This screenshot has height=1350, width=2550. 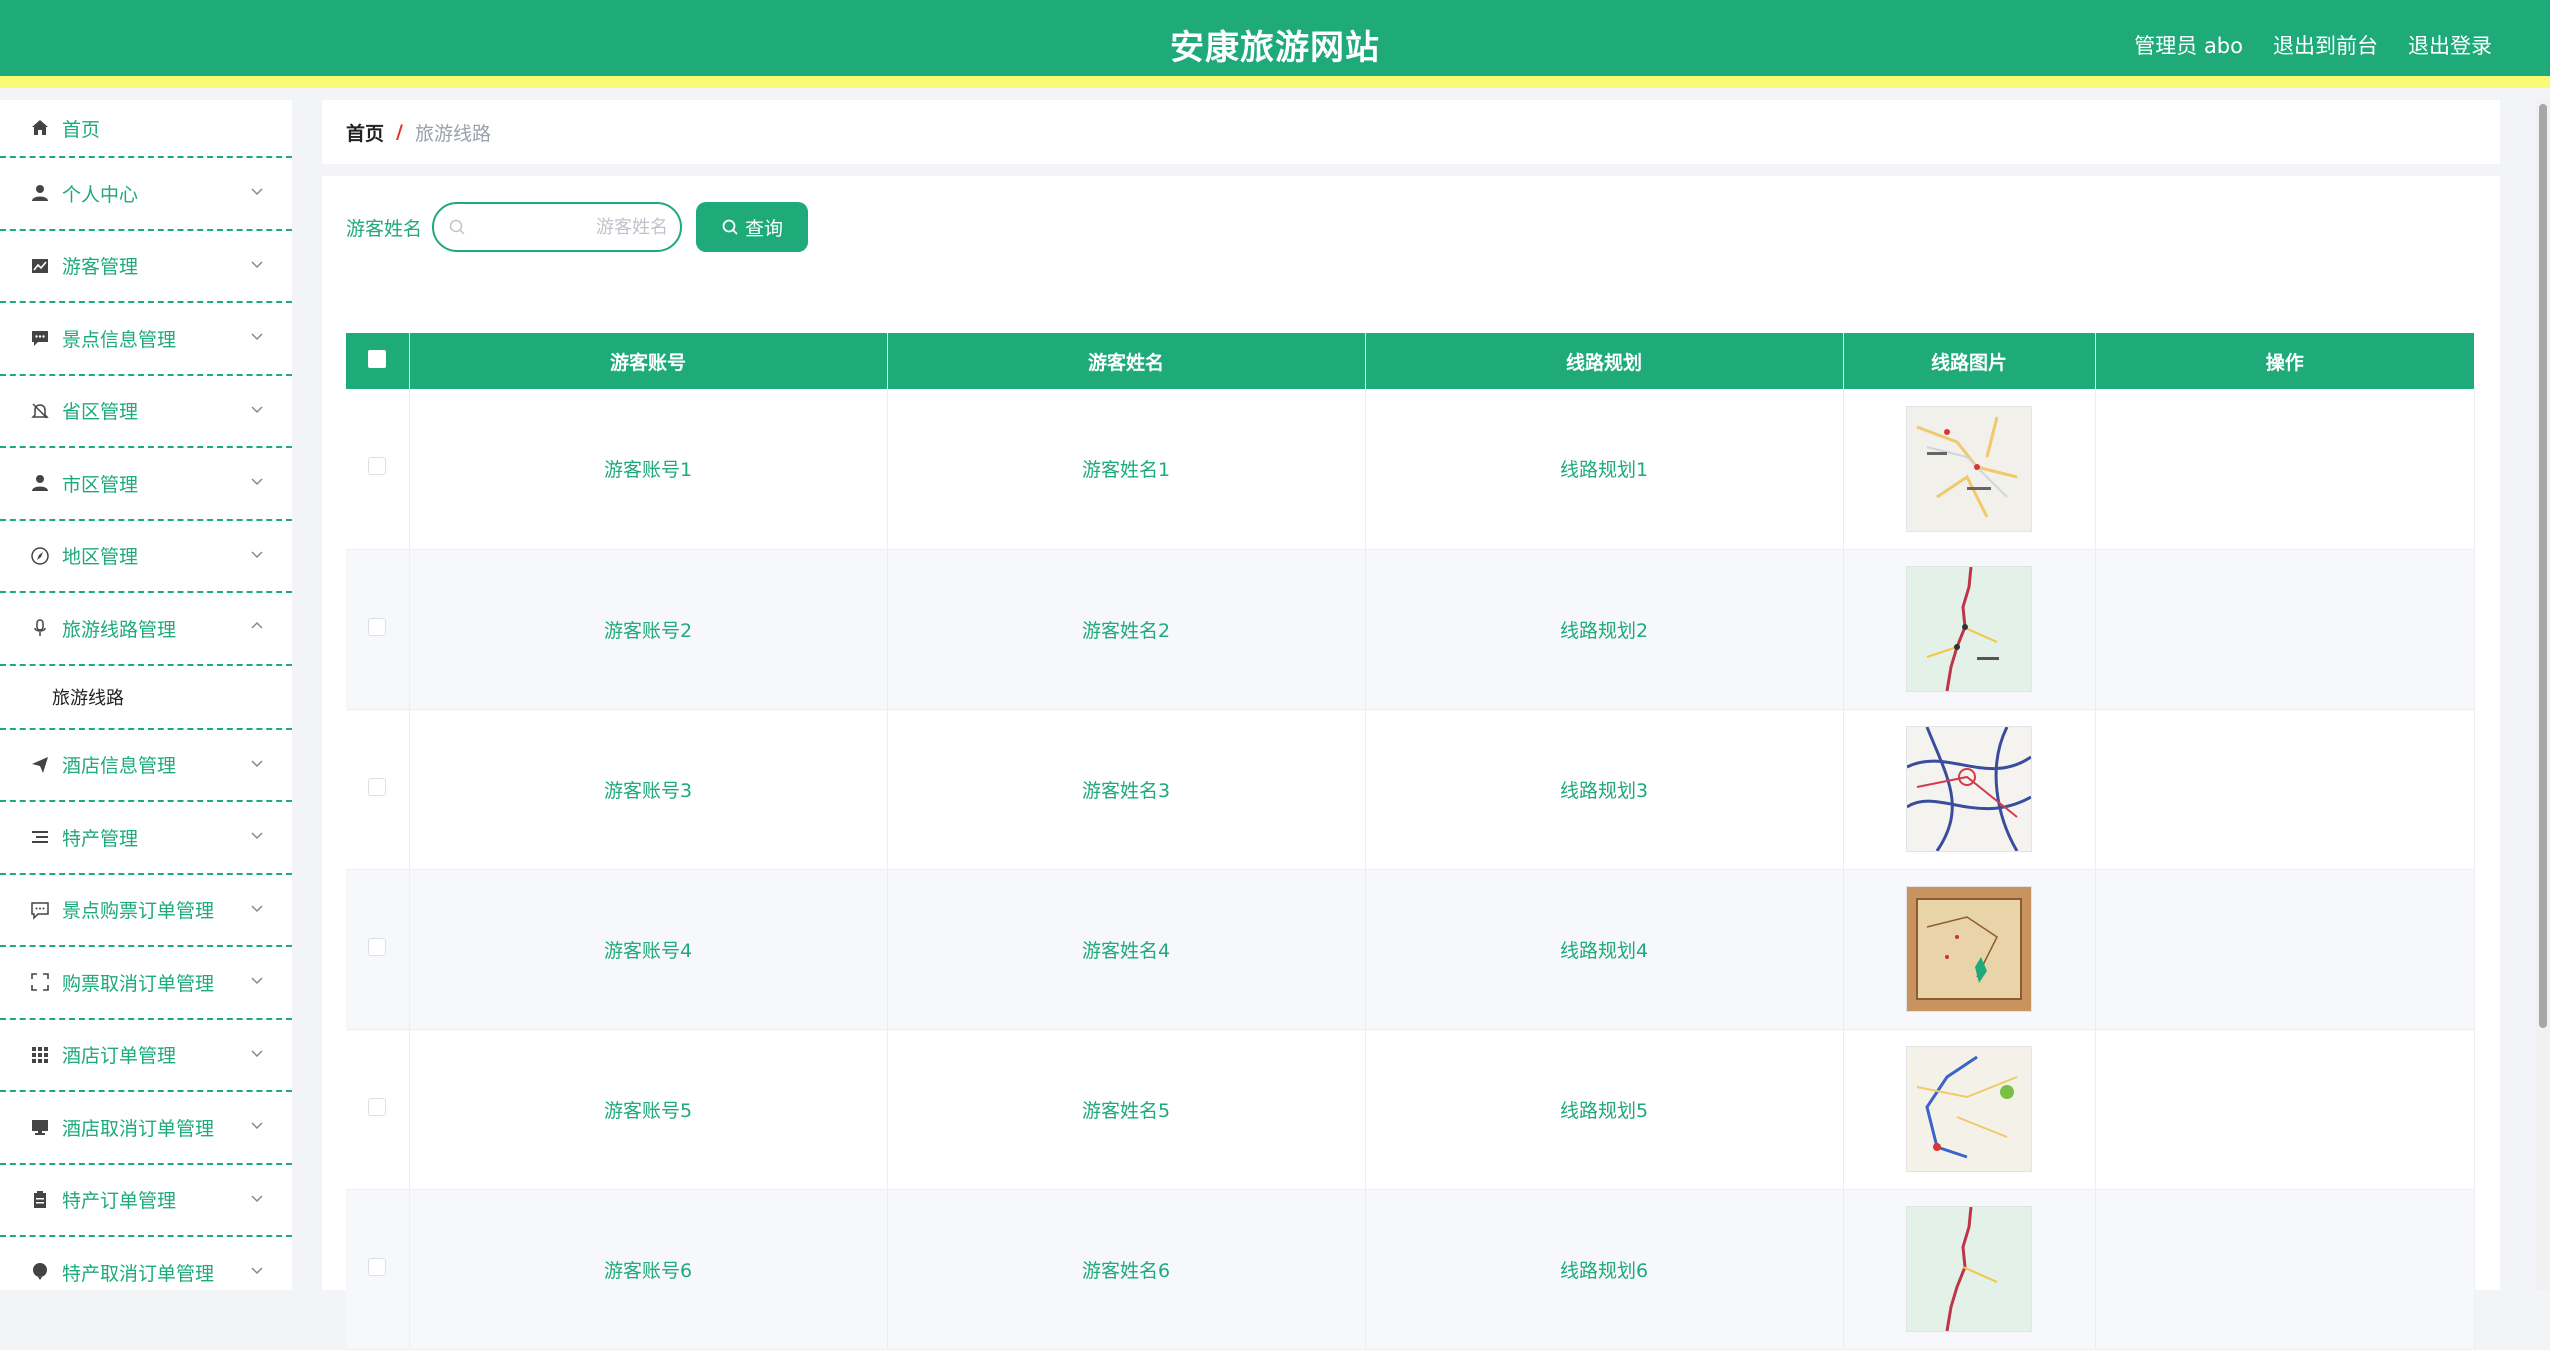 What do you see at coordinates (40, 628) in the screenshot?
I see `microphone-icon` at bounding box center [40, 628].